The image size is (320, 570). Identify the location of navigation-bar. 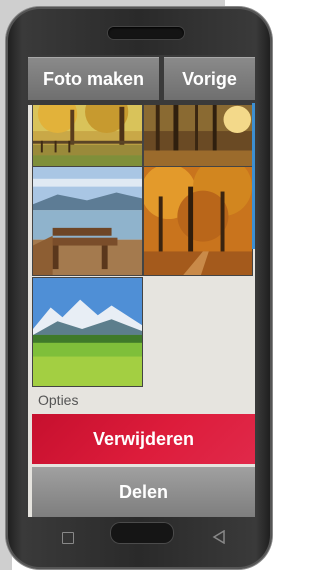
(141, 538).